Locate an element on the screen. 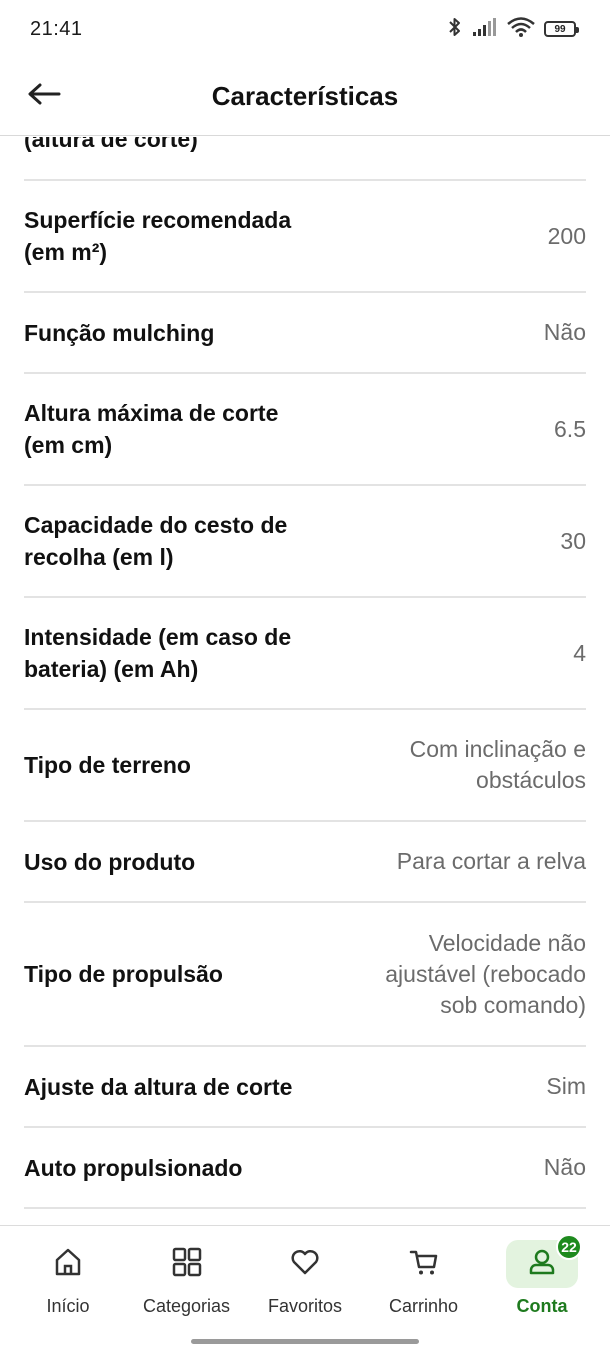 The height and width of the screenshot is (1356, 610). spec-label: Auto propulsionado is located at coordinates (133, 1167).